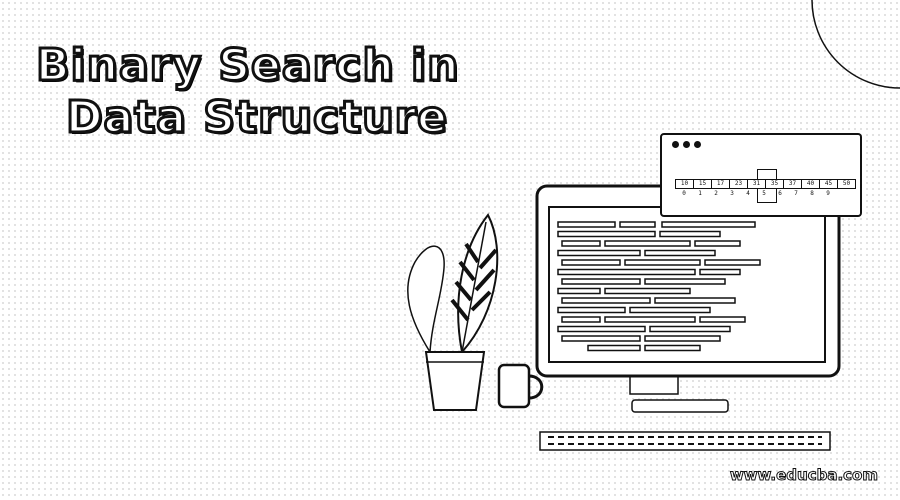 The height and width of the screenshot is (500, 900). What do you see at coordinates (828, 193) in the screenshot?
I see `array-index: 9` at bounding box center [828, 193].